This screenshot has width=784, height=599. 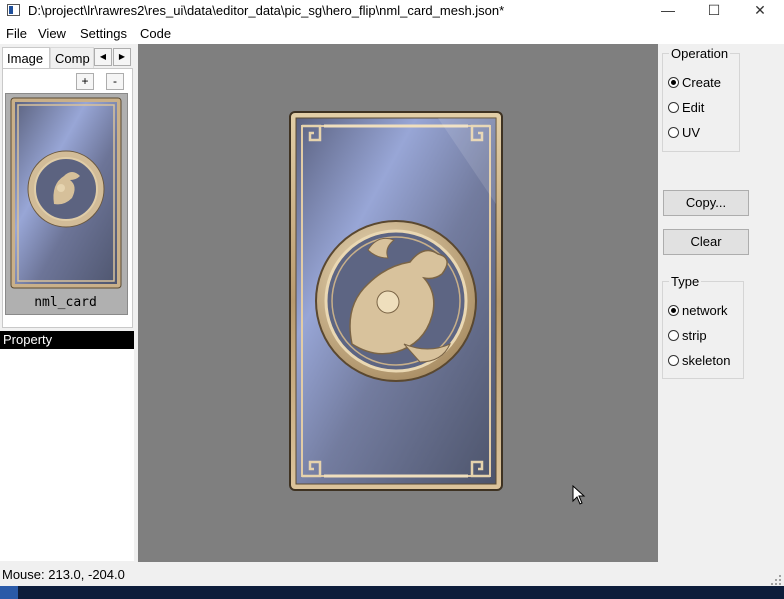 What do you see at coordinates (693, 107) in the screenshot?
I see `operation-edit-label: Edit` at bounding box center [693, 107].